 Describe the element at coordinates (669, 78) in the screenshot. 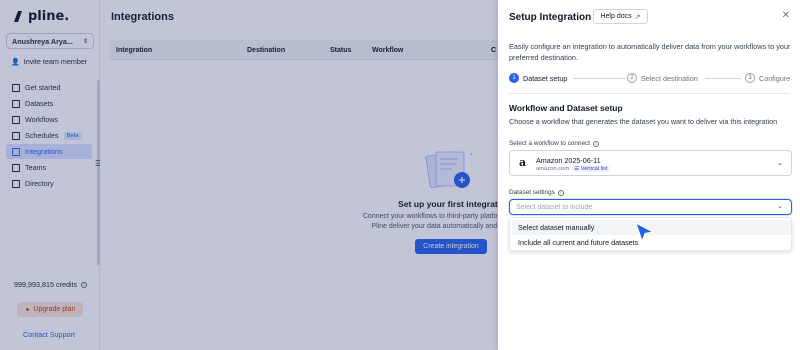

I see `step-label: Select destination` at that location.